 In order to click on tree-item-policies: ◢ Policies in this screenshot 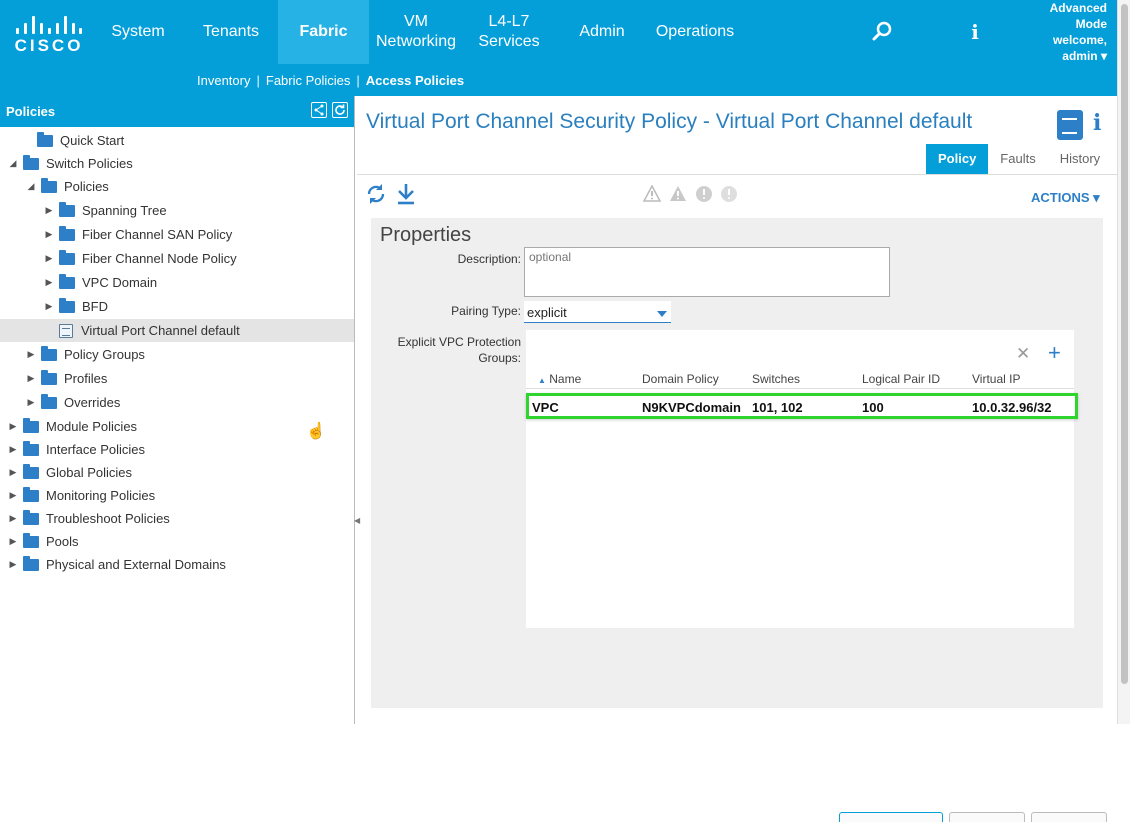, I will do `click(177, 186)`.